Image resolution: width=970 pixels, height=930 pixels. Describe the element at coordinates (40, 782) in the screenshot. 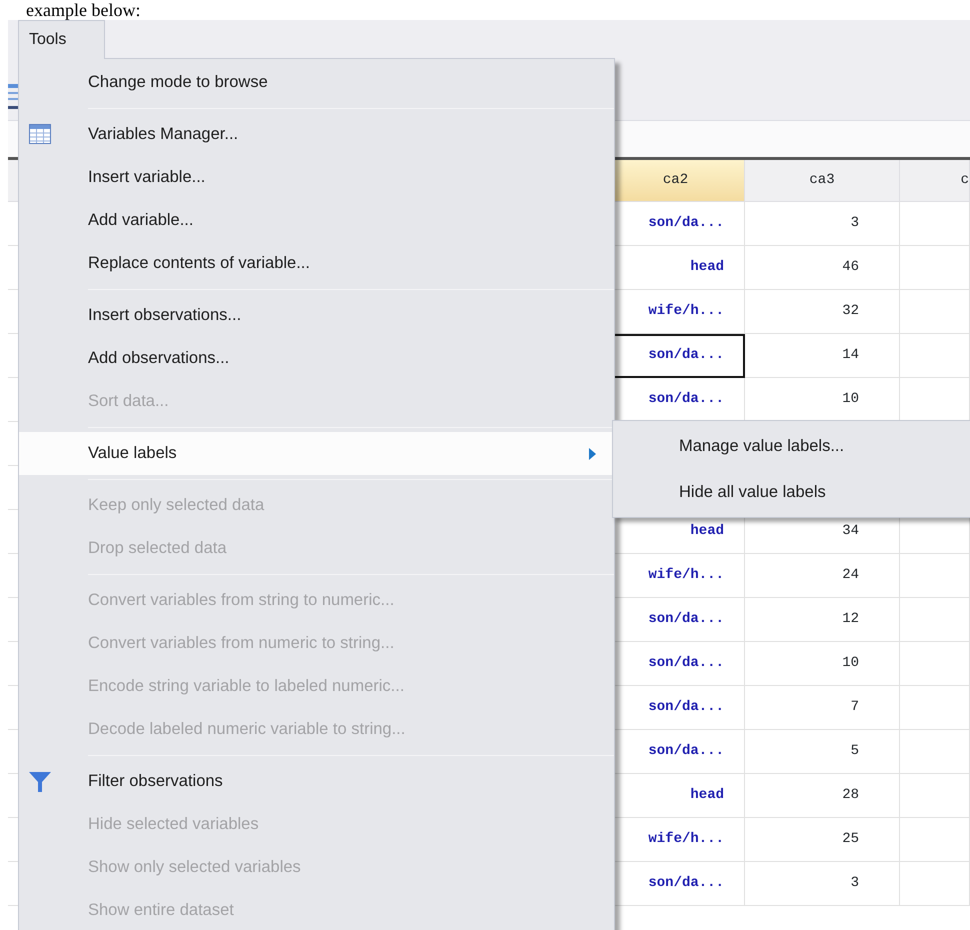

I see `filter-icon` at that location.